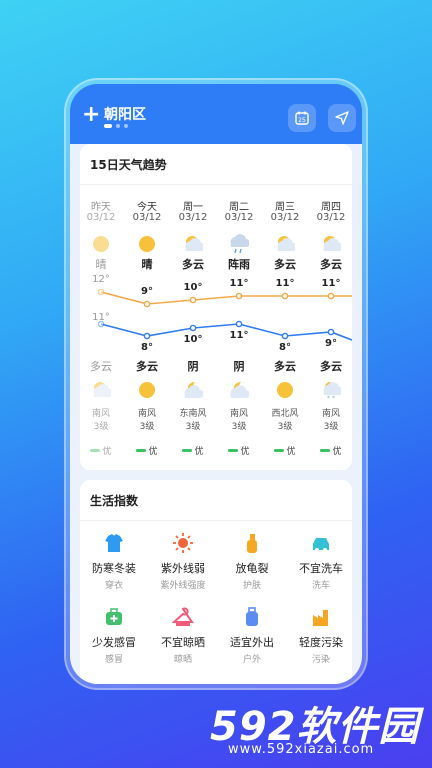 The image size is (432, 768). What do you see at coordinates (114, 560) in the screenshot?
I see `life-index-item: 防寒冬装 穿衣` at bounding box center [114, 560].